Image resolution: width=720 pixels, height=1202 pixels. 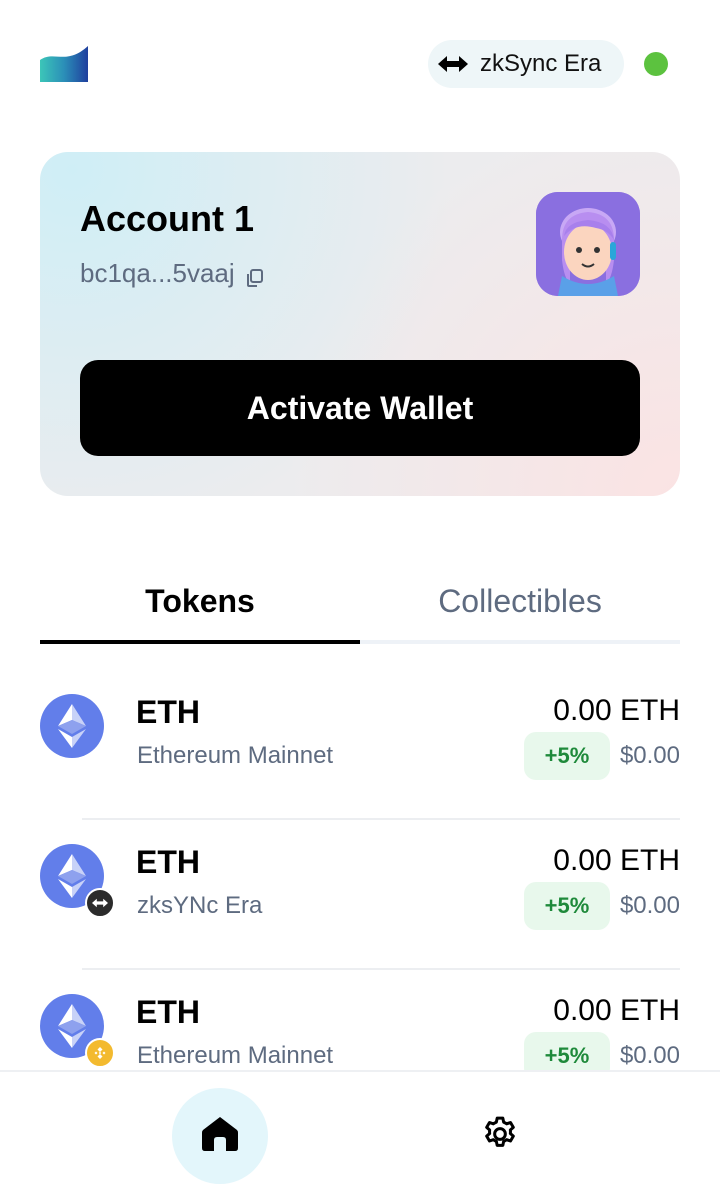 What do you see at coordinates (200, 642) in the screenshot?
I see `active-tab-indicator` at bounding box center [200, 642].